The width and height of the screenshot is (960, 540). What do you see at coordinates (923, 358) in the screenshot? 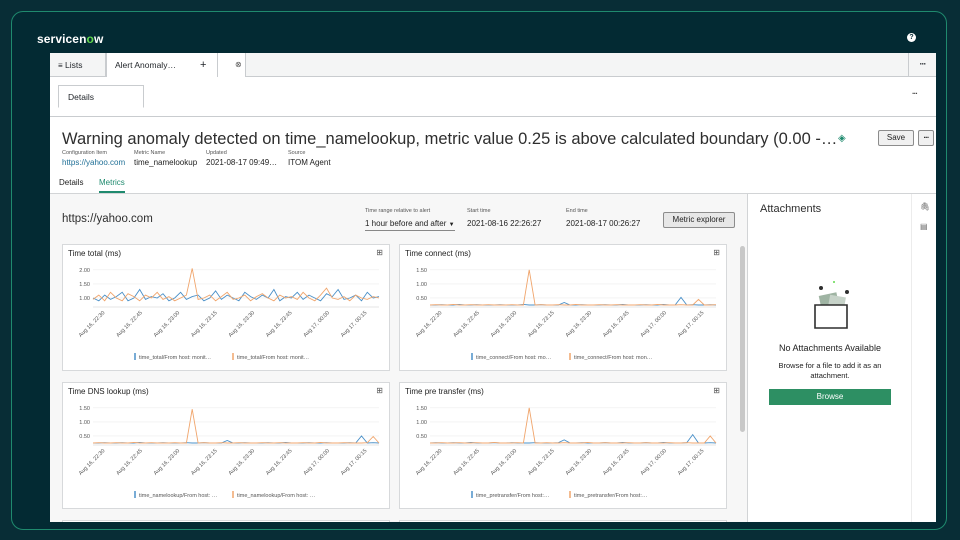
I see `side-rail: 🖇 ▤` at bounding box center [923, 358].